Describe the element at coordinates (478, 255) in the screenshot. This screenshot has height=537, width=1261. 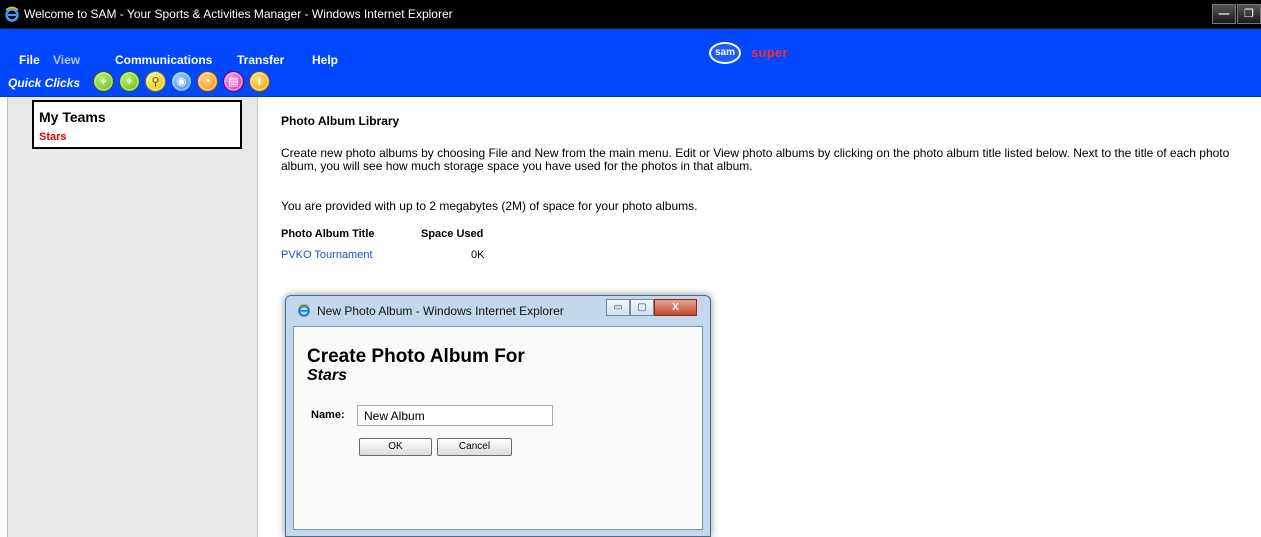
I see `album-space-used: 0K` at that location.